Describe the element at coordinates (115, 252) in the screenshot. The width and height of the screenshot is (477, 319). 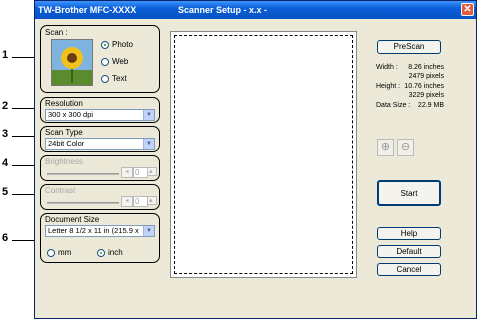
I see `unit-inch-label: inch` at that location.